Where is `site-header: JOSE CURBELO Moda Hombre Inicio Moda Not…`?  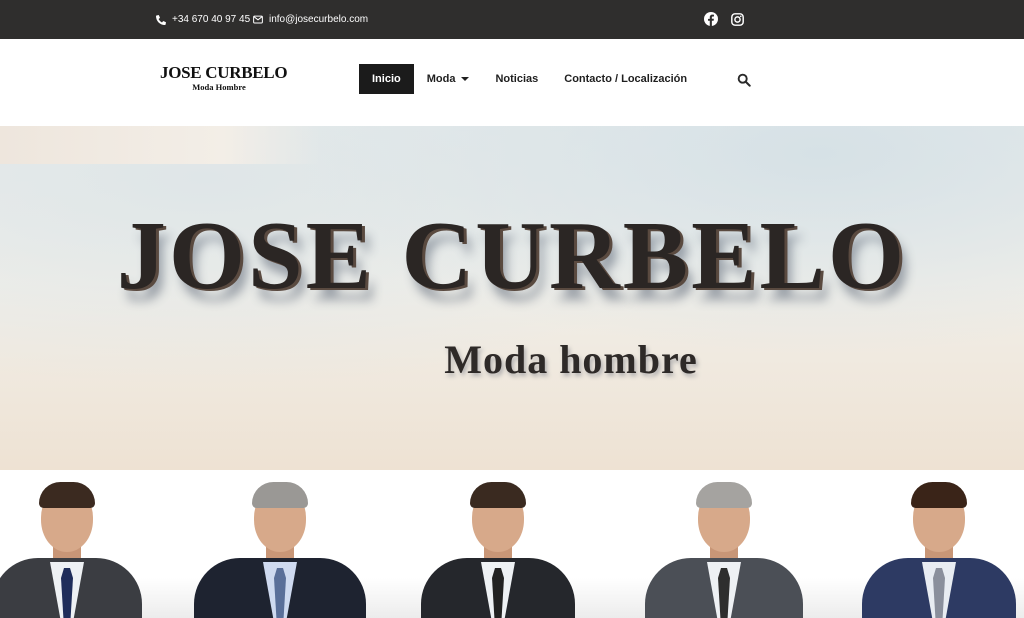 site-header: JOSE CURBELO Moda Hombre Inicio Moda Not… is located at coordinates (512, 82).